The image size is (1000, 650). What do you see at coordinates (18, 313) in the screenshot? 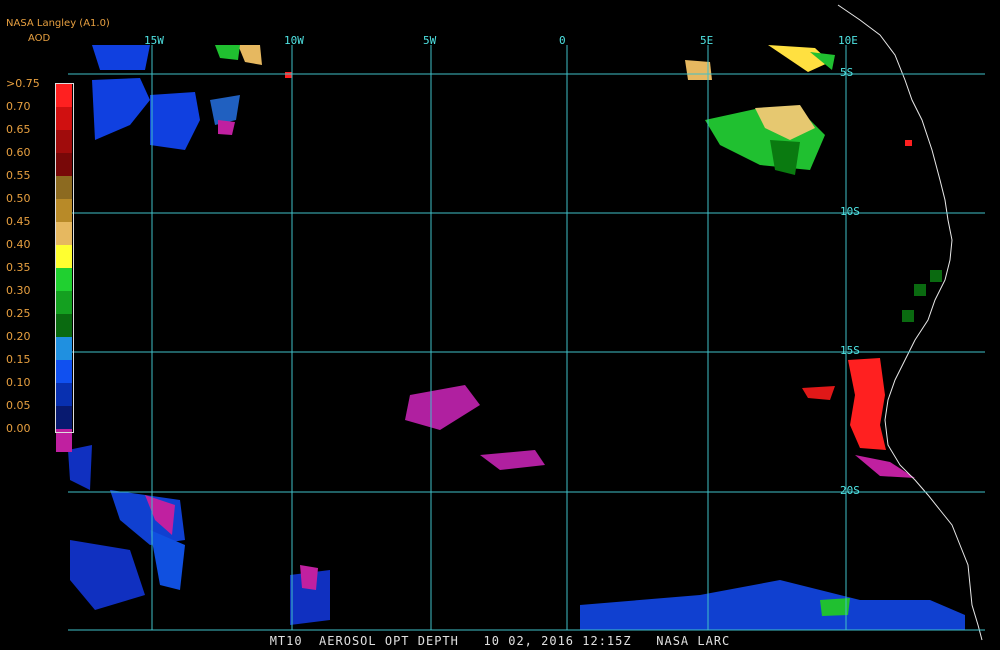
I see `legend-label: 0.25` at bounding box center [18, 313].